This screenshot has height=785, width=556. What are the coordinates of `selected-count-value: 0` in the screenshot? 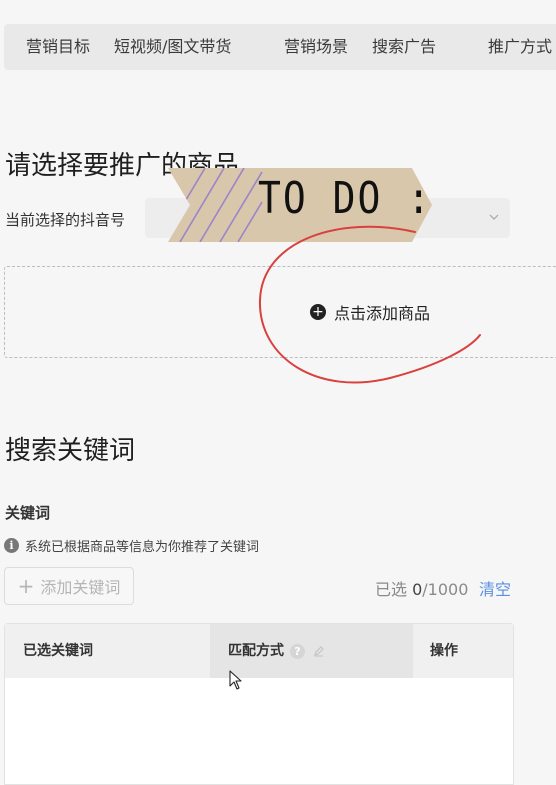 It's located at (417, 589).